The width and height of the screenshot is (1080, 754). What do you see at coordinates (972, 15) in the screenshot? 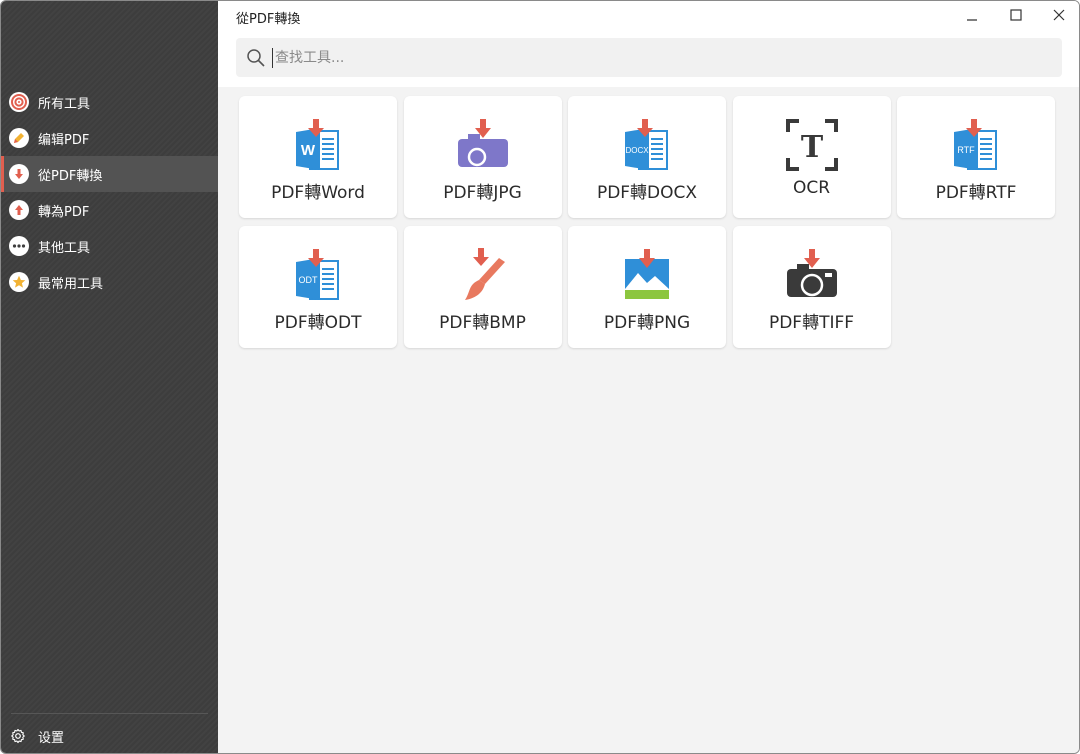
I see `minimize-button` at bounding box center [972, 15].